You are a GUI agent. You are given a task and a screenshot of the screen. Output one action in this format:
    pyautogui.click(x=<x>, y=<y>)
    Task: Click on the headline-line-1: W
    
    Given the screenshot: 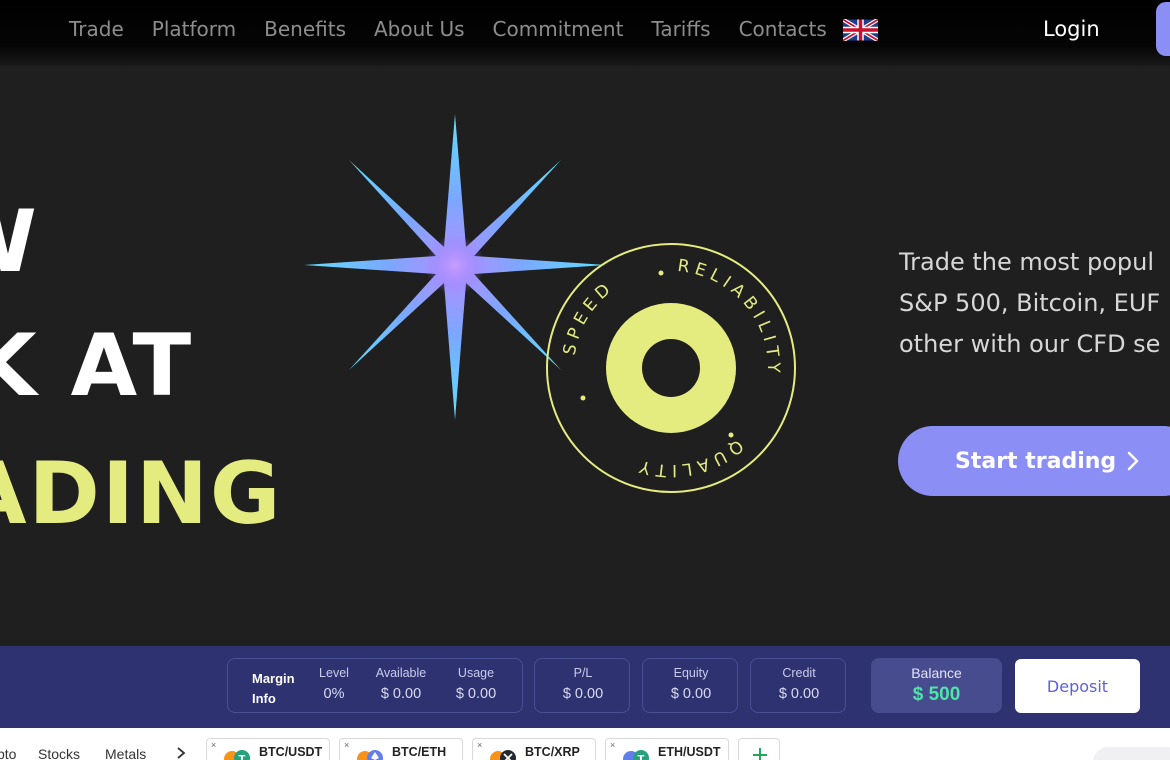 What is the action you would take?
    pyautogui.click(x=19, y=242)
    